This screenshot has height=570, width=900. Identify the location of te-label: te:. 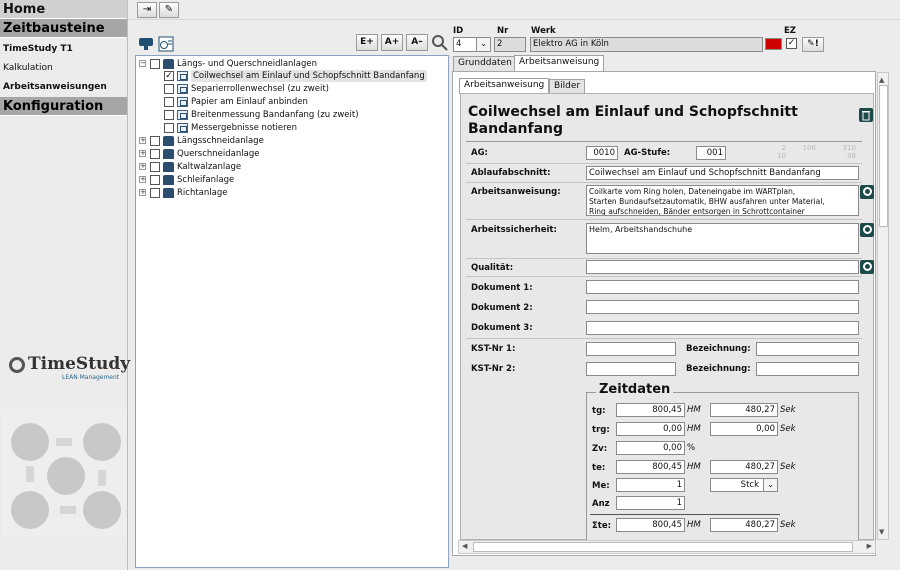
(599, 468).